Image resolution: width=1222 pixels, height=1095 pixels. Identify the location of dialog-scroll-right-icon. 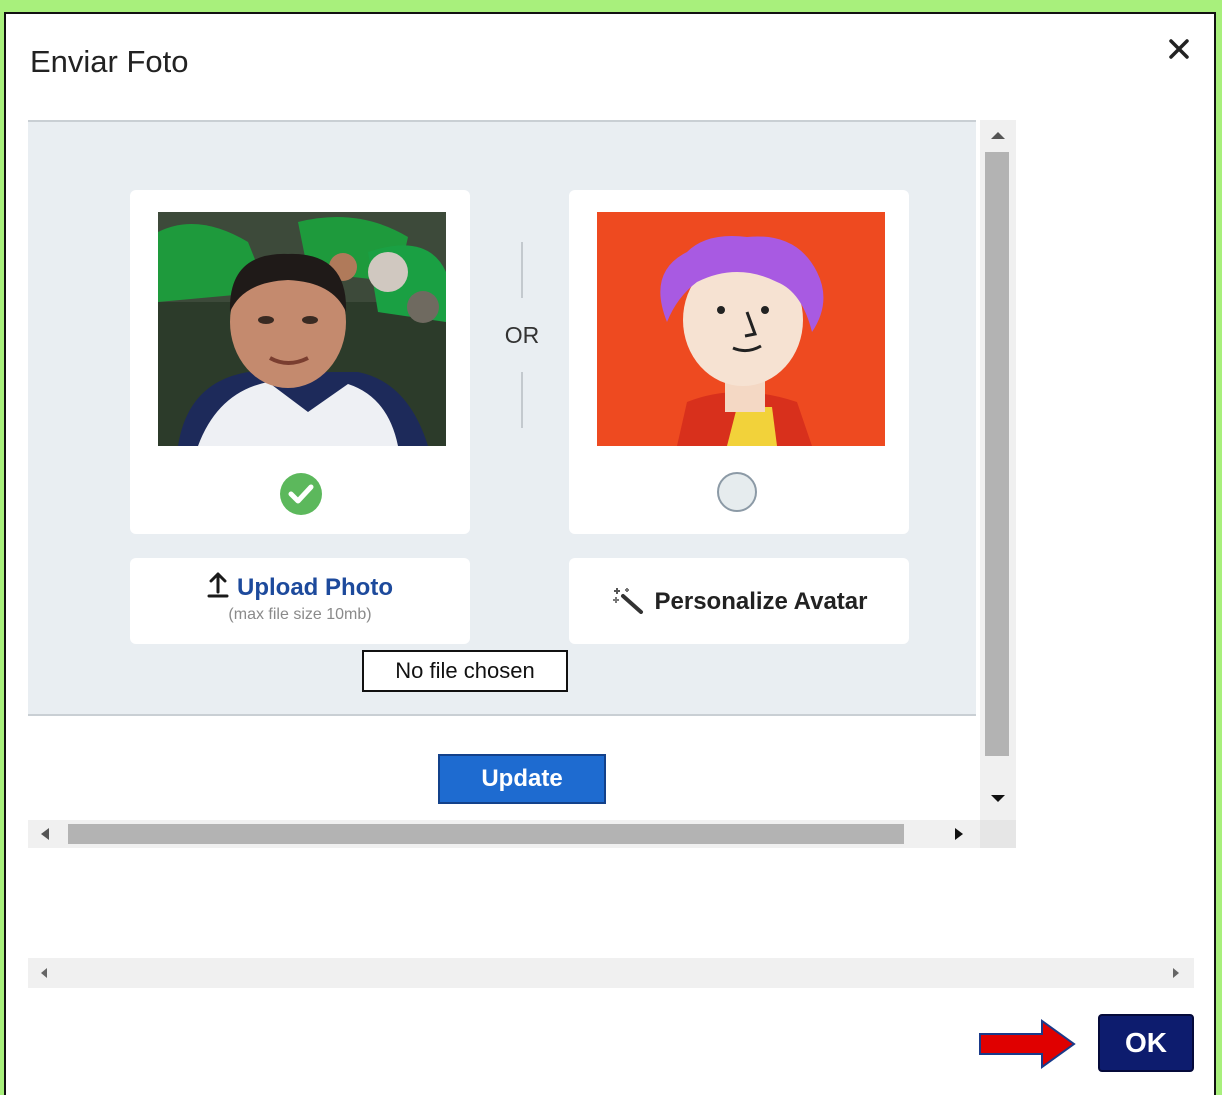
(1176, 973).